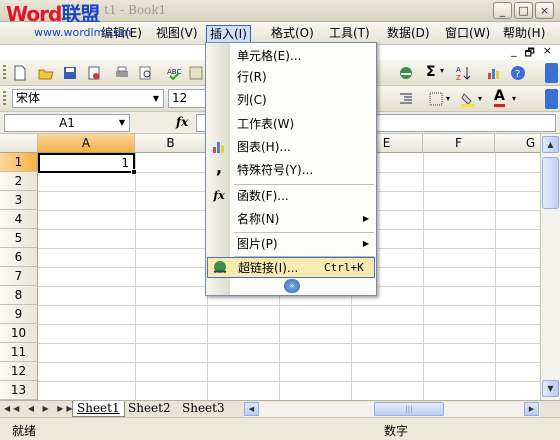 This screenshot has width=560, height=440. I want to click on permission-icon, so click(94, 73).